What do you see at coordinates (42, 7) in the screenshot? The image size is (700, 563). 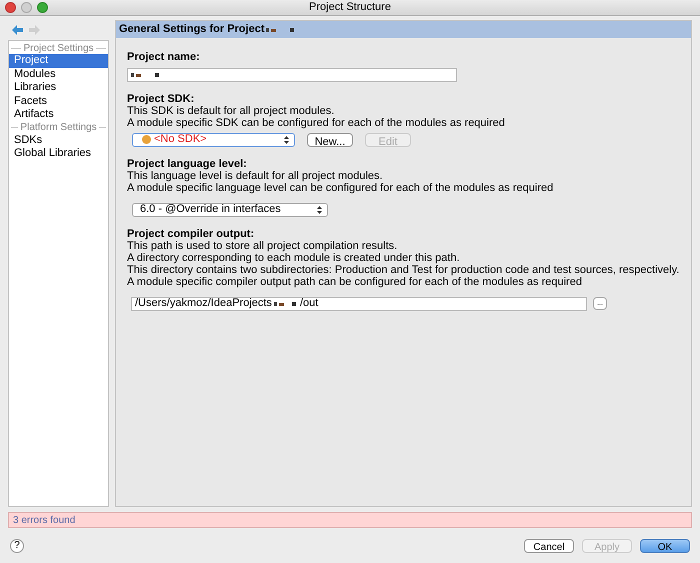 I see `zoom-icon` at bounding box center [42, 7].